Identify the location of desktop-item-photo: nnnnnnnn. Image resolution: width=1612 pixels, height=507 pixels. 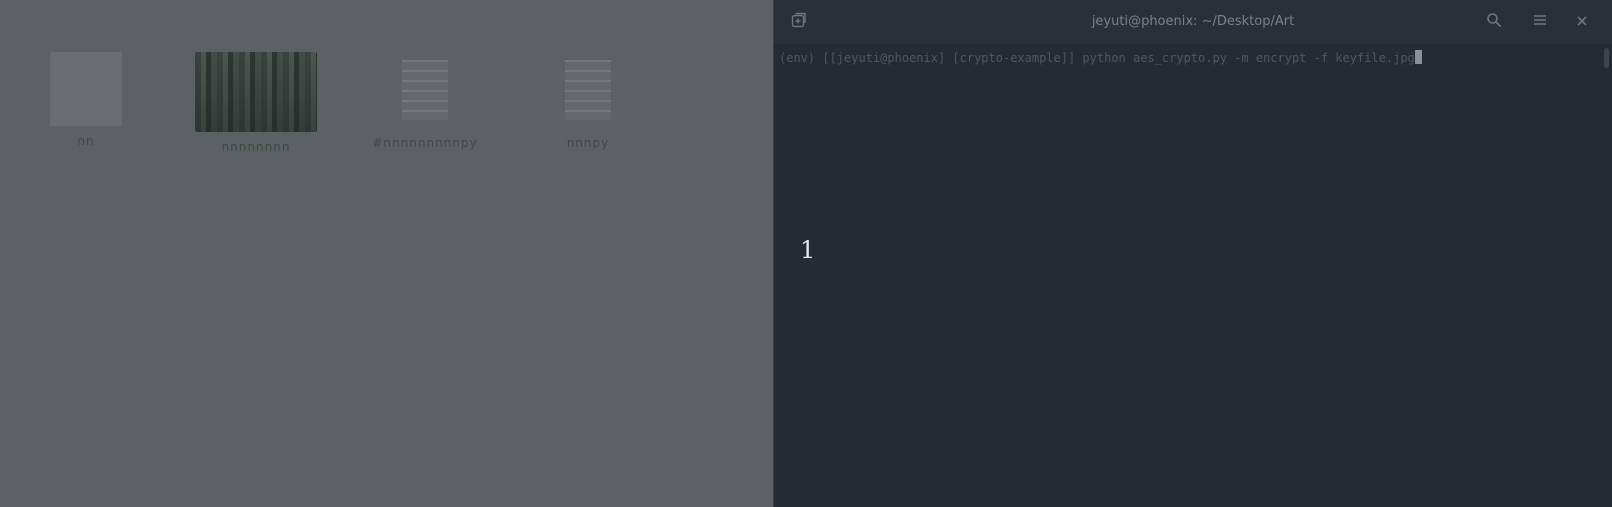
(256, 103).